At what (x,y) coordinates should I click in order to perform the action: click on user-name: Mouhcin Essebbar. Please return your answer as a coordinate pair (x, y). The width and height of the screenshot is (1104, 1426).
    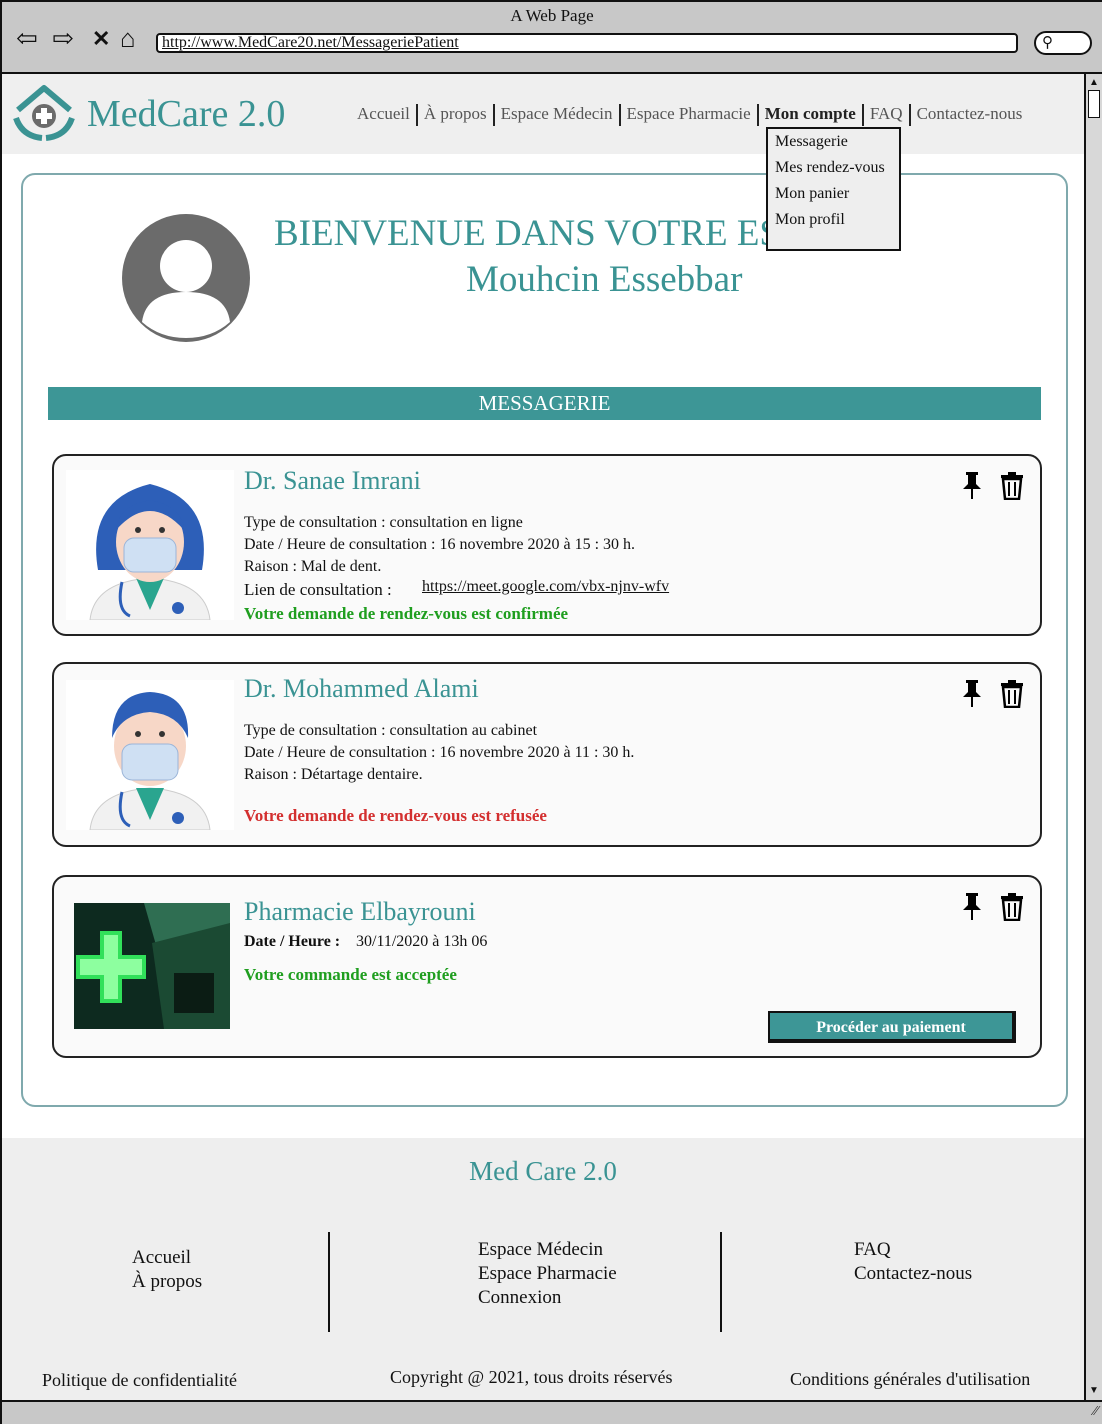
    Looking at the image, I should click on (604, 279).